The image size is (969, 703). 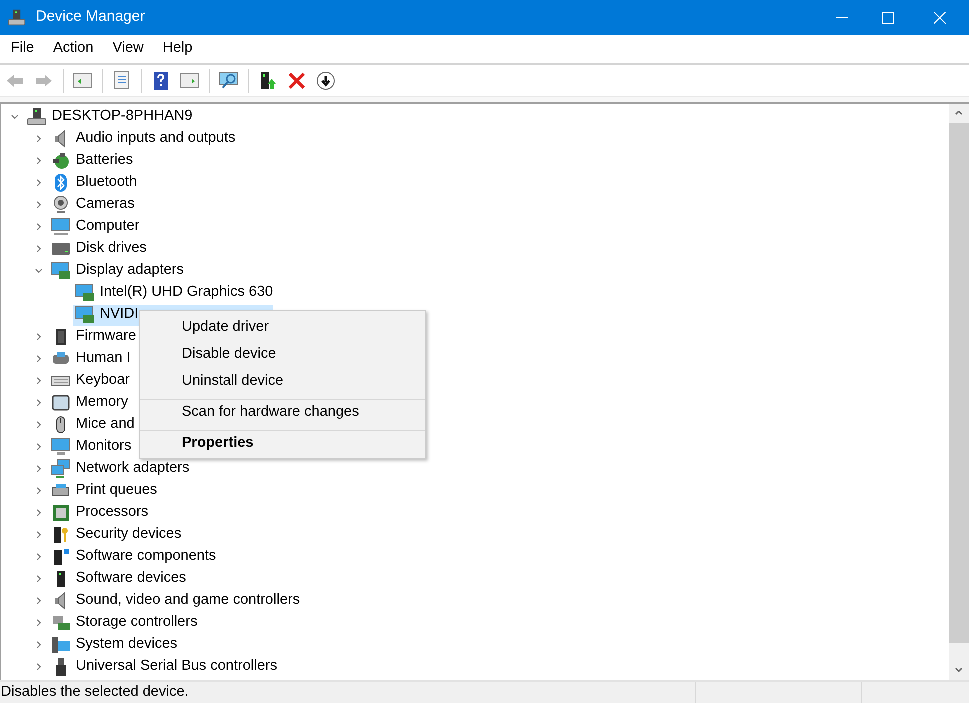 I want to click on status-text: Disables the selected device., so click(x=95, y=692).